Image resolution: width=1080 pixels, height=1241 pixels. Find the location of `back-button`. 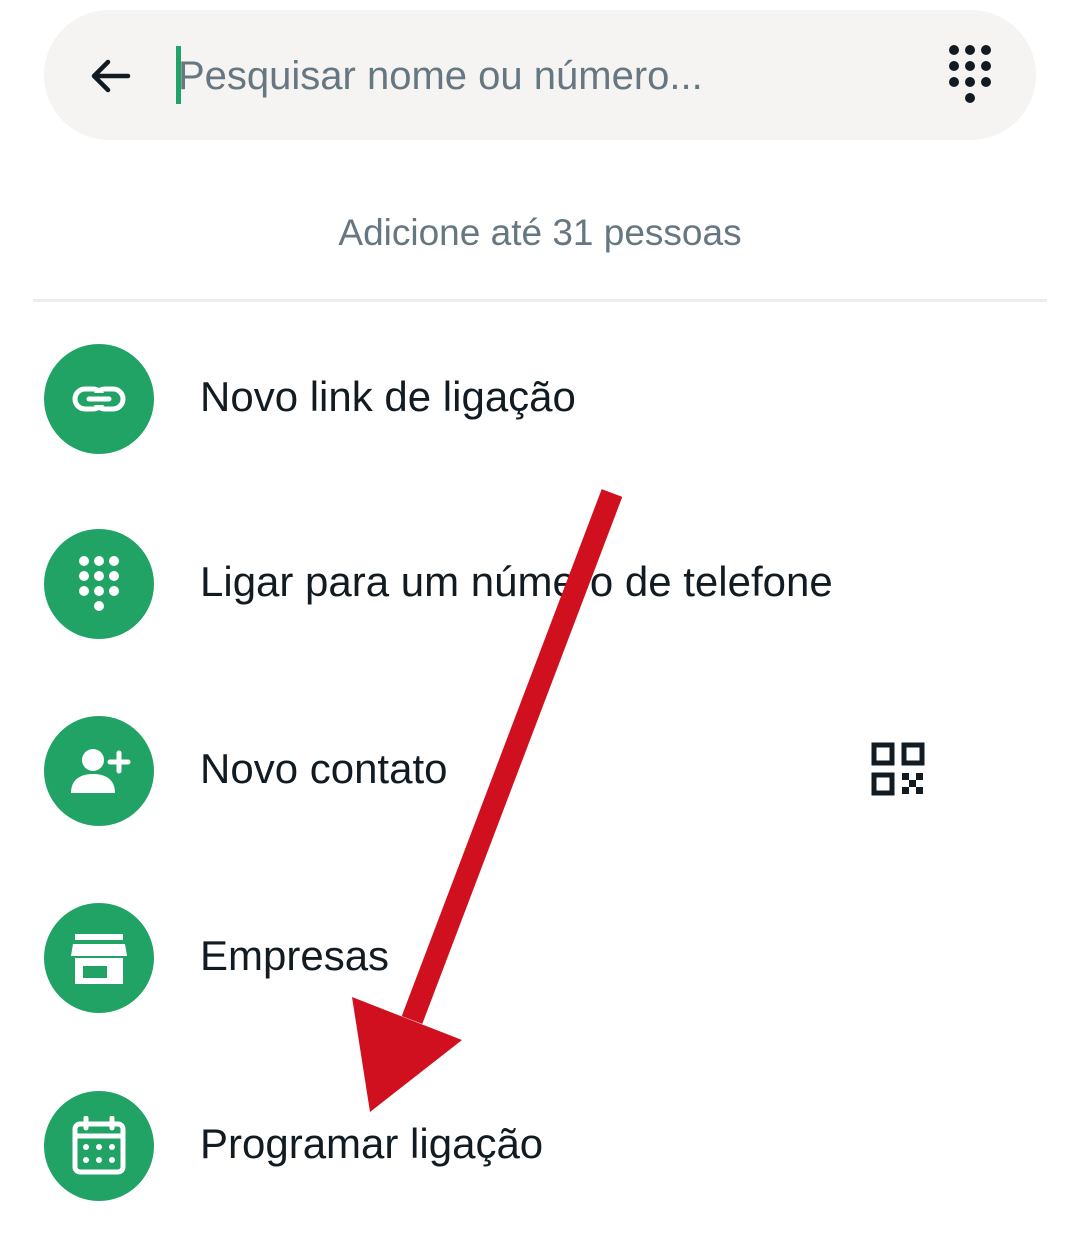

back-button is located at coordinates (110, 76).